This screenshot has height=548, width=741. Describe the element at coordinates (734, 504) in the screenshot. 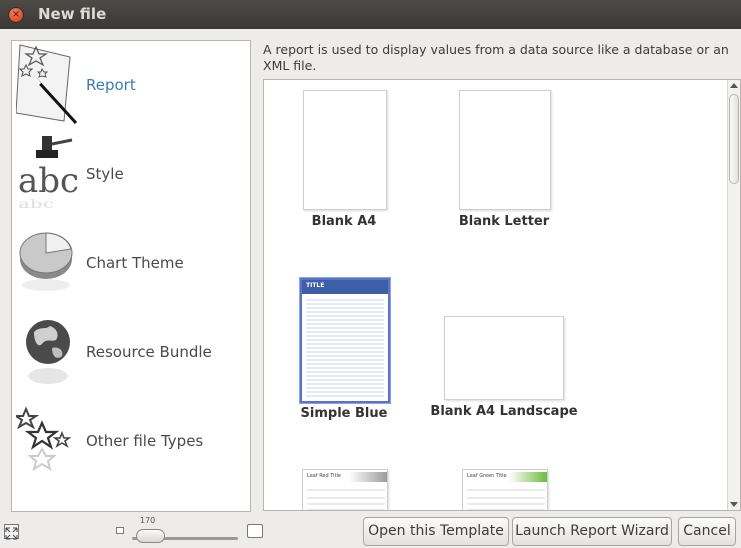

I see `scroll-down-arrow-icon` at that location.